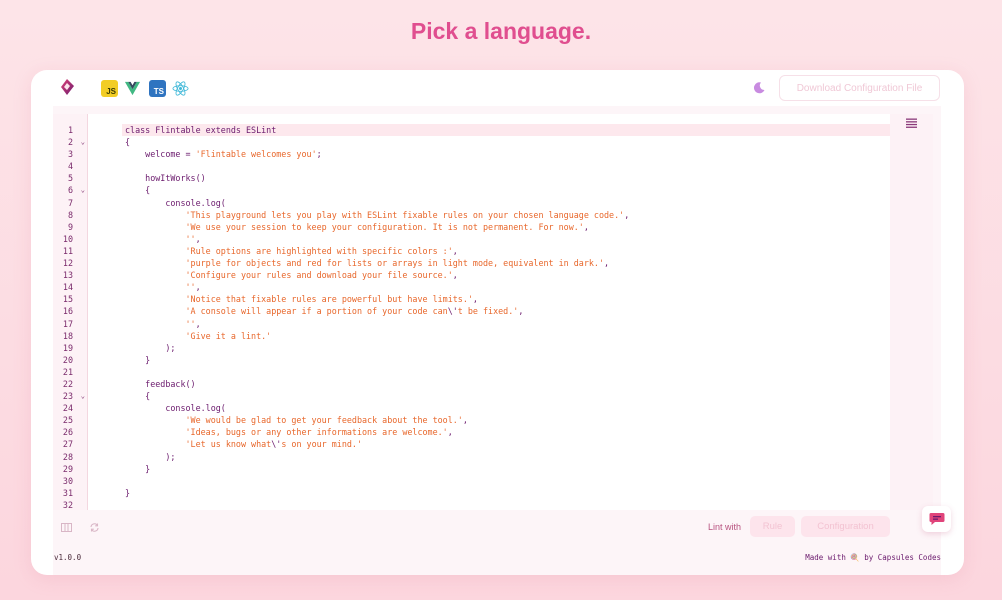 The image size is (1002, 600). I want to click on line-number: 29, so click(67, 468).